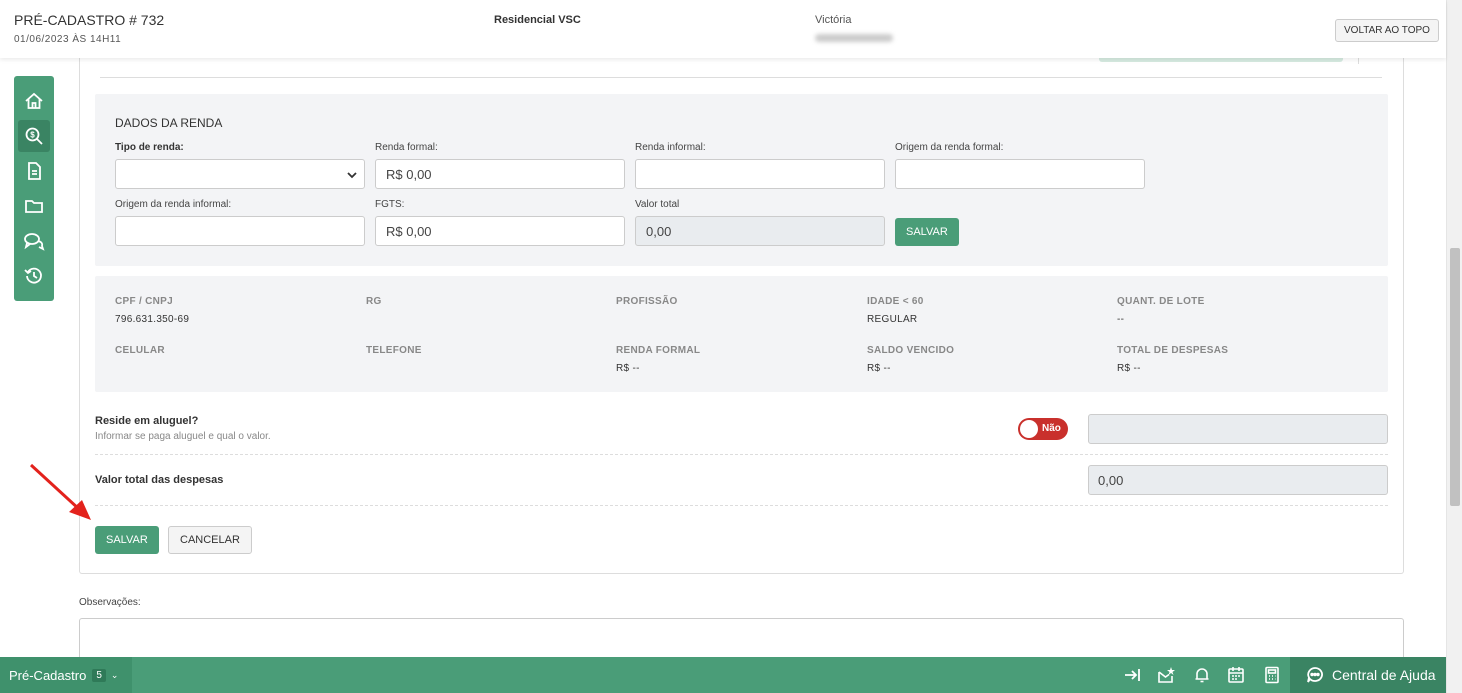 The width and height of the screenshot is (1462, 693). Describe the element at coordinates (374, 301) in the screenshot. I see `rg-label: RG` at that location.